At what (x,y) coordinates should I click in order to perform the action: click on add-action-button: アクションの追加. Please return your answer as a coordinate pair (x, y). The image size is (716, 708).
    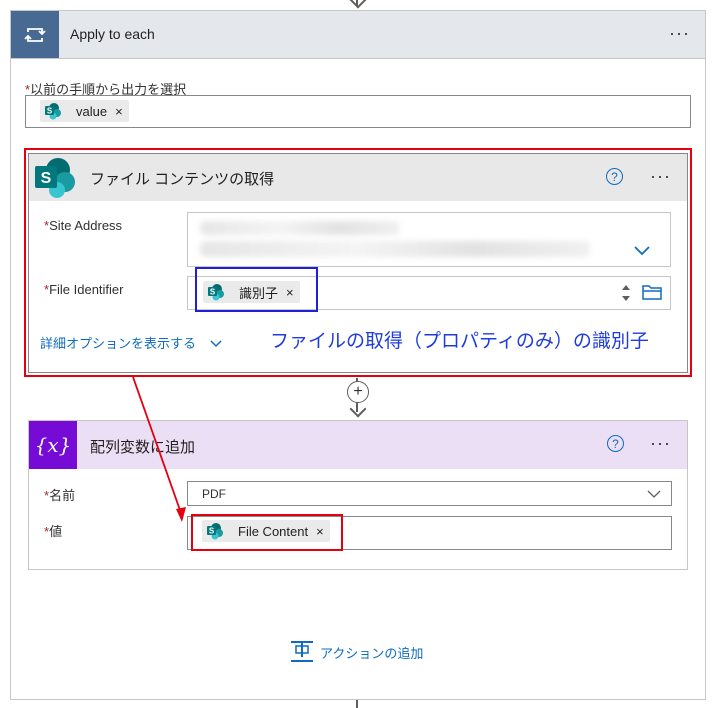
    Looking at the image, I should click on (356, 652).